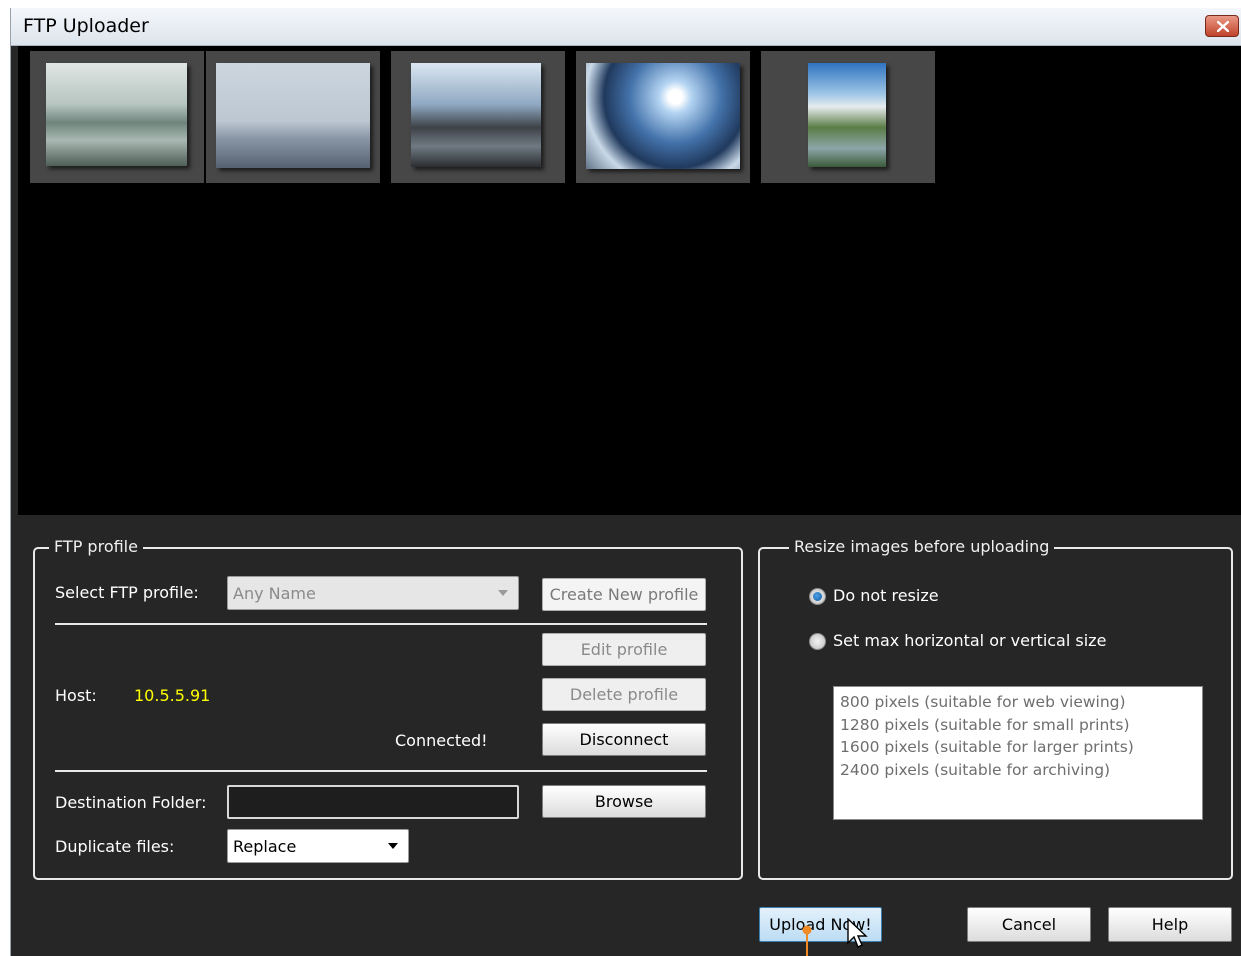 The image size is (1241, 956). I want to click on thumbnail-sailing-ship, so click(293, 117).